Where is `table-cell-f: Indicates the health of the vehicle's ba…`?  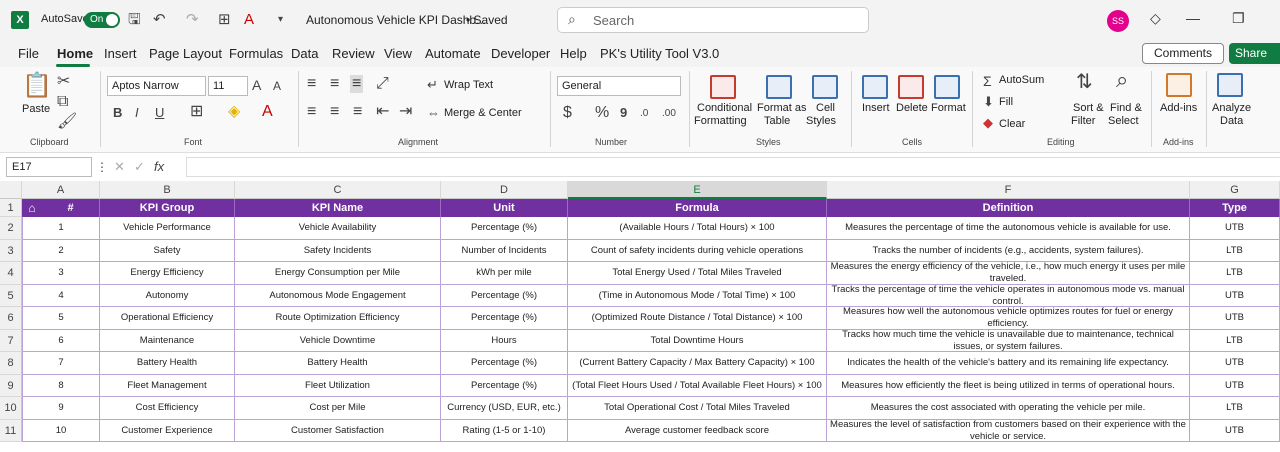
table-cell-f: Indicates the health of the vehicle's ba… is located at coordinates (1008, 363).